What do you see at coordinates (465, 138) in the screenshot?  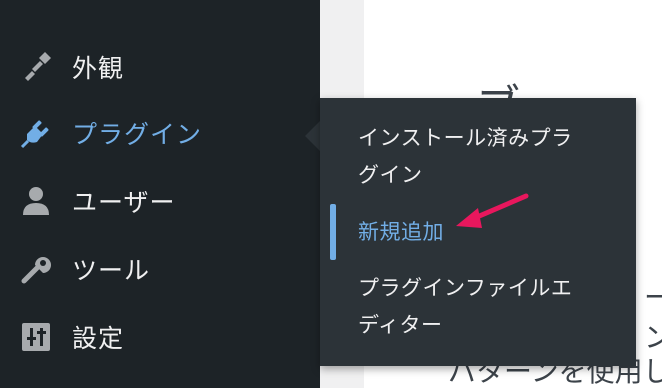 I see `submenu-item-label: インストール済みプラ` at bounding box center [465, 138].